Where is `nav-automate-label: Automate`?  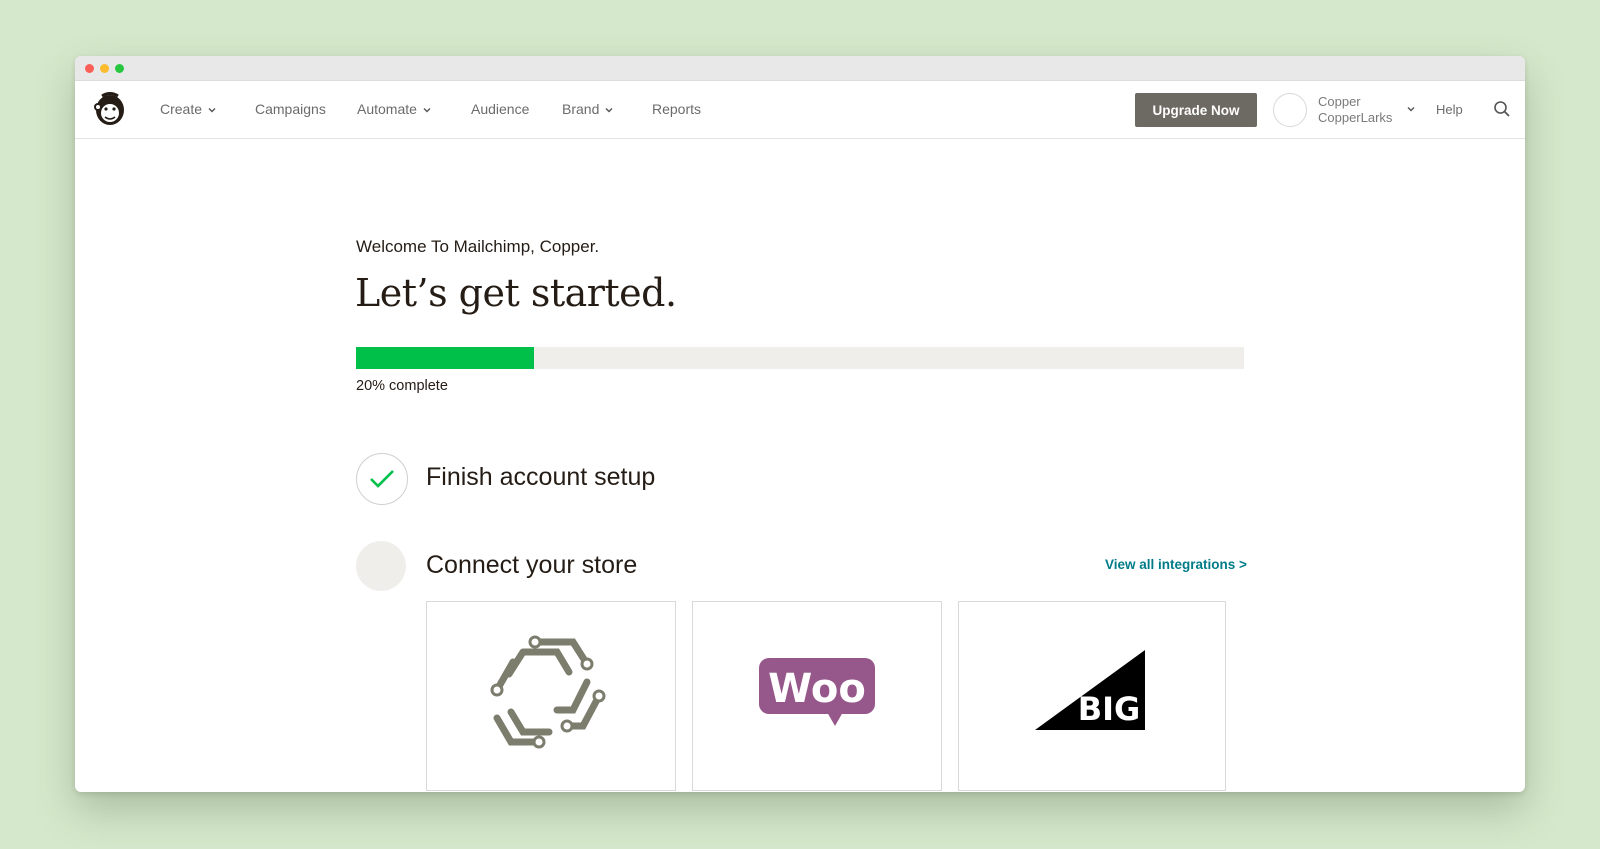
nav-automate-label: Automate is located at coordinates (387, 109).